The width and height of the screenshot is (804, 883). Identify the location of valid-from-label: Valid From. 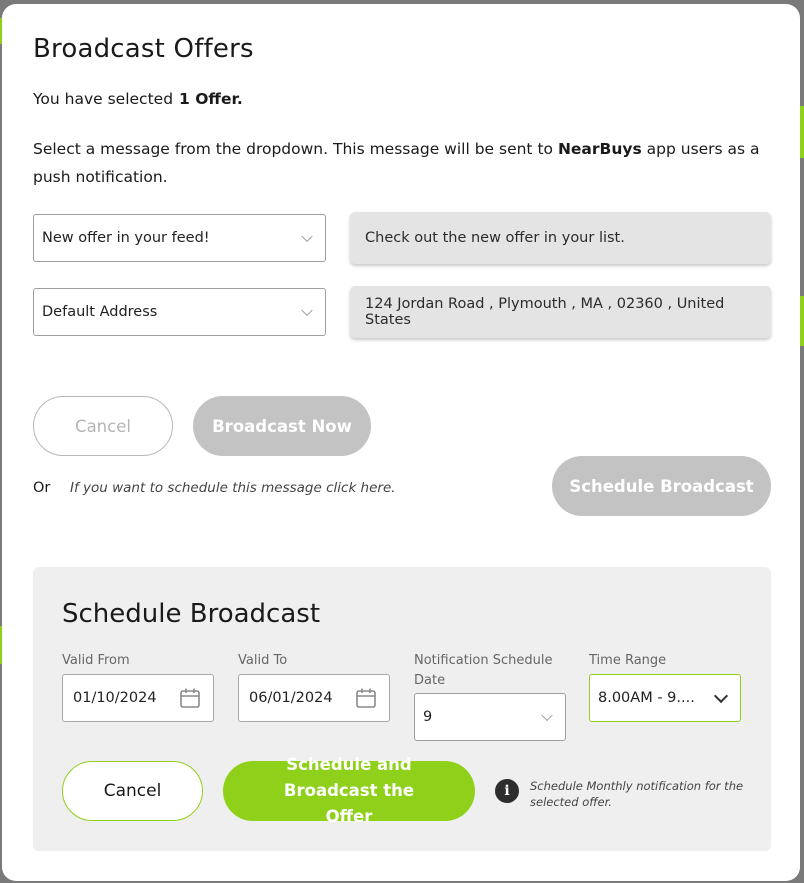
(96, 660).